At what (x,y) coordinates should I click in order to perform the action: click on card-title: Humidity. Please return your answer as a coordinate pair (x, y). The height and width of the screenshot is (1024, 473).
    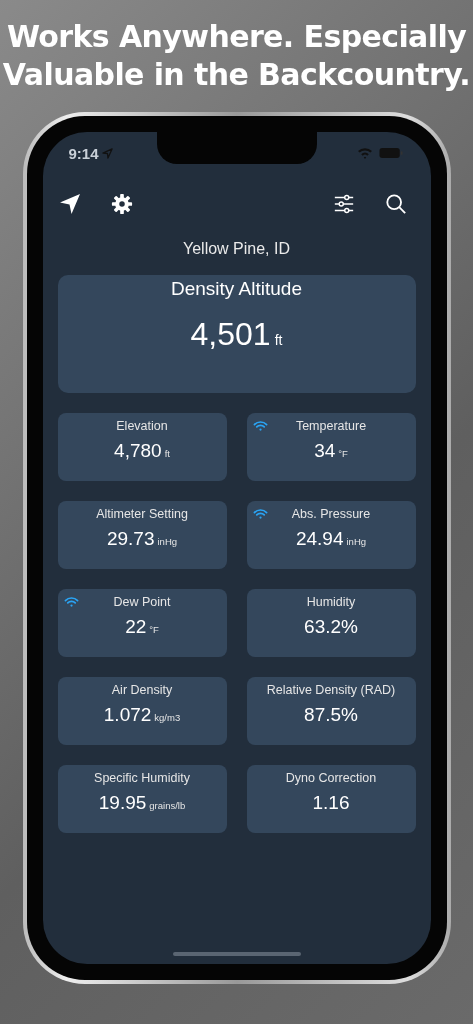
    Looking at the image, I should click on (331, 602).